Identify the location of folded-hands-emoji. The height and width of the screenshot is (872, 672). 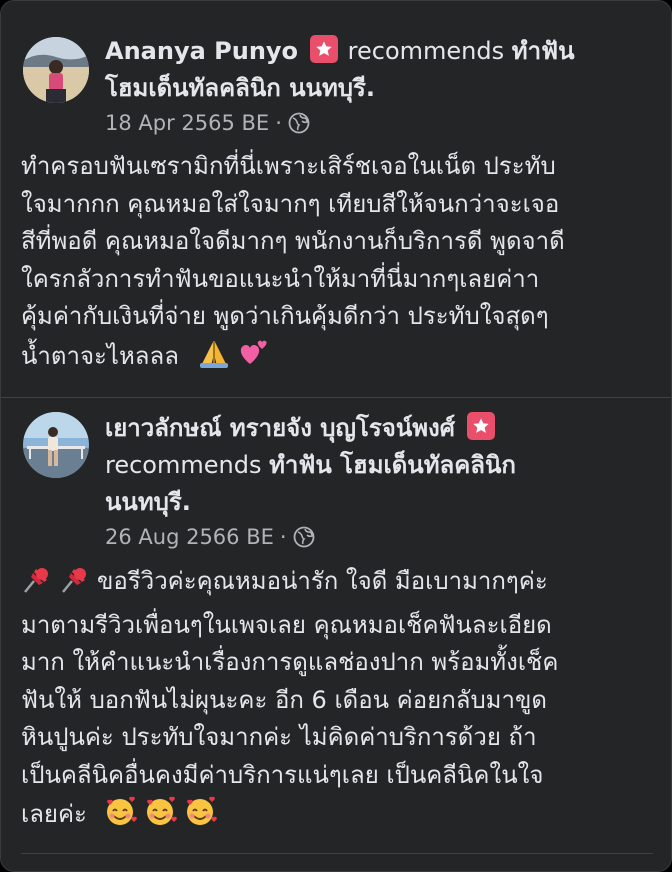
(214, 359).